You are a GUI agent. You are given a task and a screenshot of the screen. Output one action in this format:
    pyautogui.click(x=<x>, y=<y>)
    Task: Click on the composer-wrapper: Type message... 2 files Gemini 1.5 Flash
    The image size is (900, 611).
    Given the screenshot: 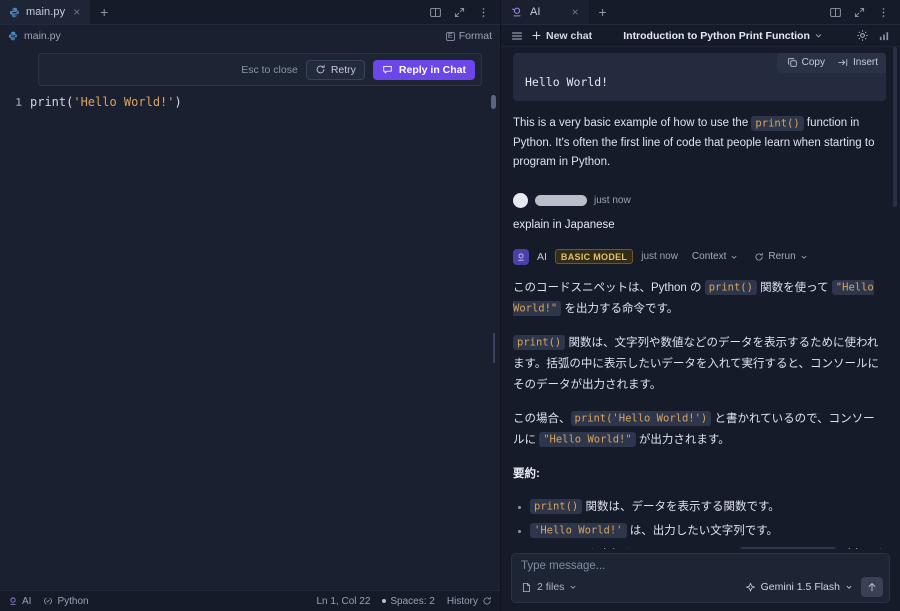 What is the action you would take?
    pyautogui.click(x=700, y=580)
    